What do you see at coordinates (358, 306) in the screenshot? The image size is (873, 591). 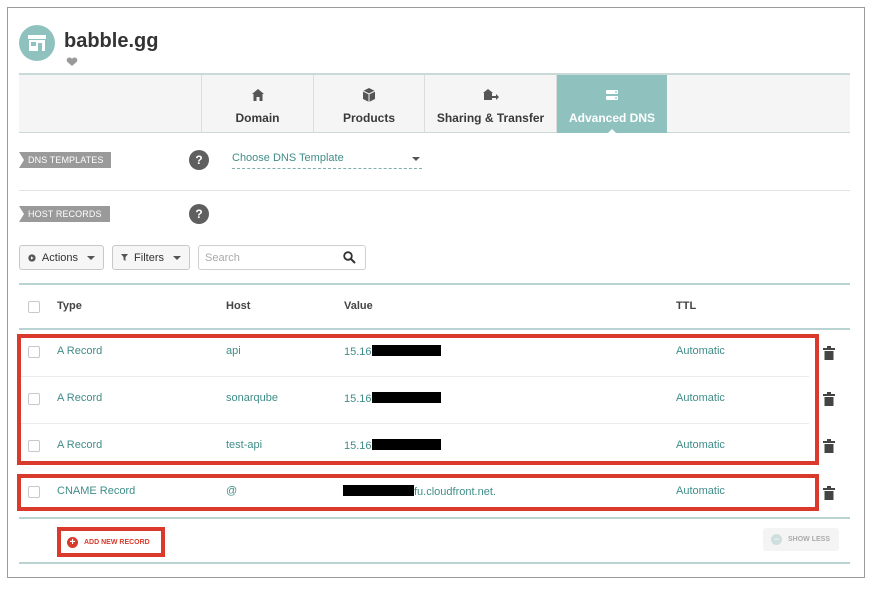 I see `column-header-value: Value` at bounding box center [358, 306].